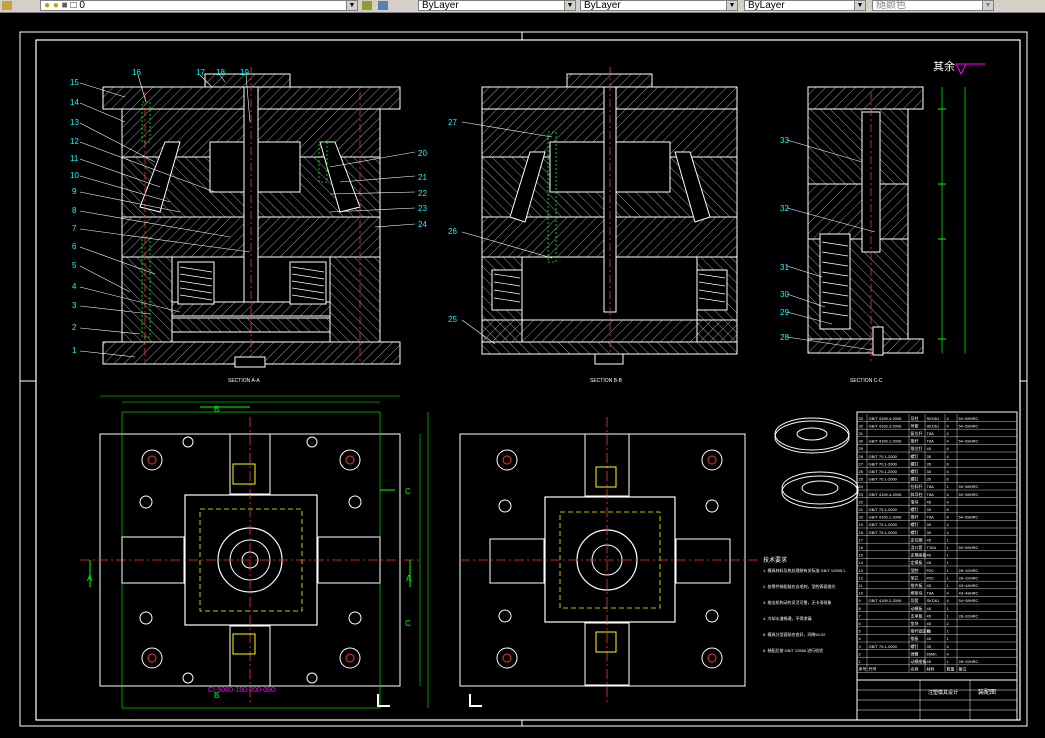 The image size is (1045, 738). I want to click on part-label-6: 6, so click(74, 246).